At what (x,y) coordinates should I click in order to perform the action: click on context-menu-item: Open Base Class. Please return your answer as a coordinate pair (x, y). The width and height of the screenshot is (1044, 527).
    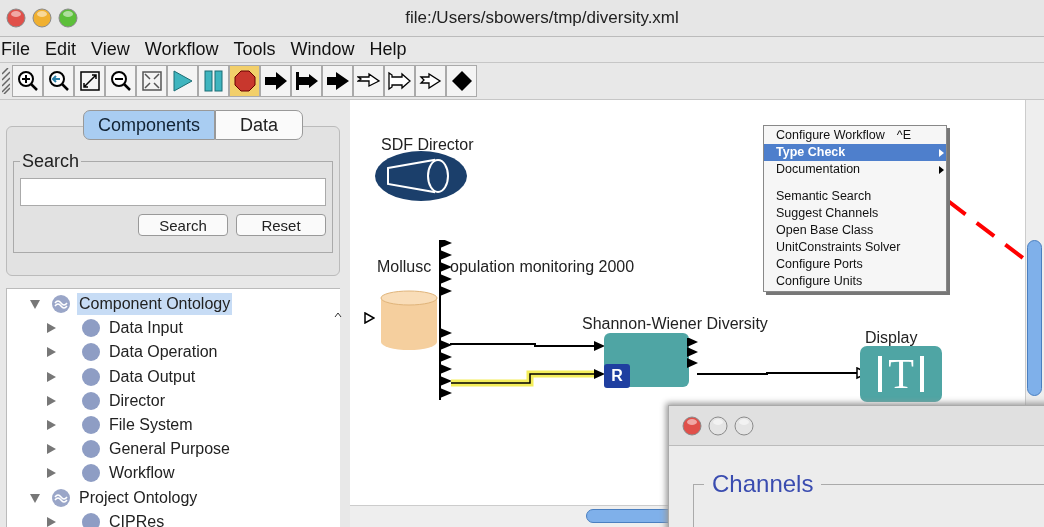
    Looking at the image, I should click on (855, 230).